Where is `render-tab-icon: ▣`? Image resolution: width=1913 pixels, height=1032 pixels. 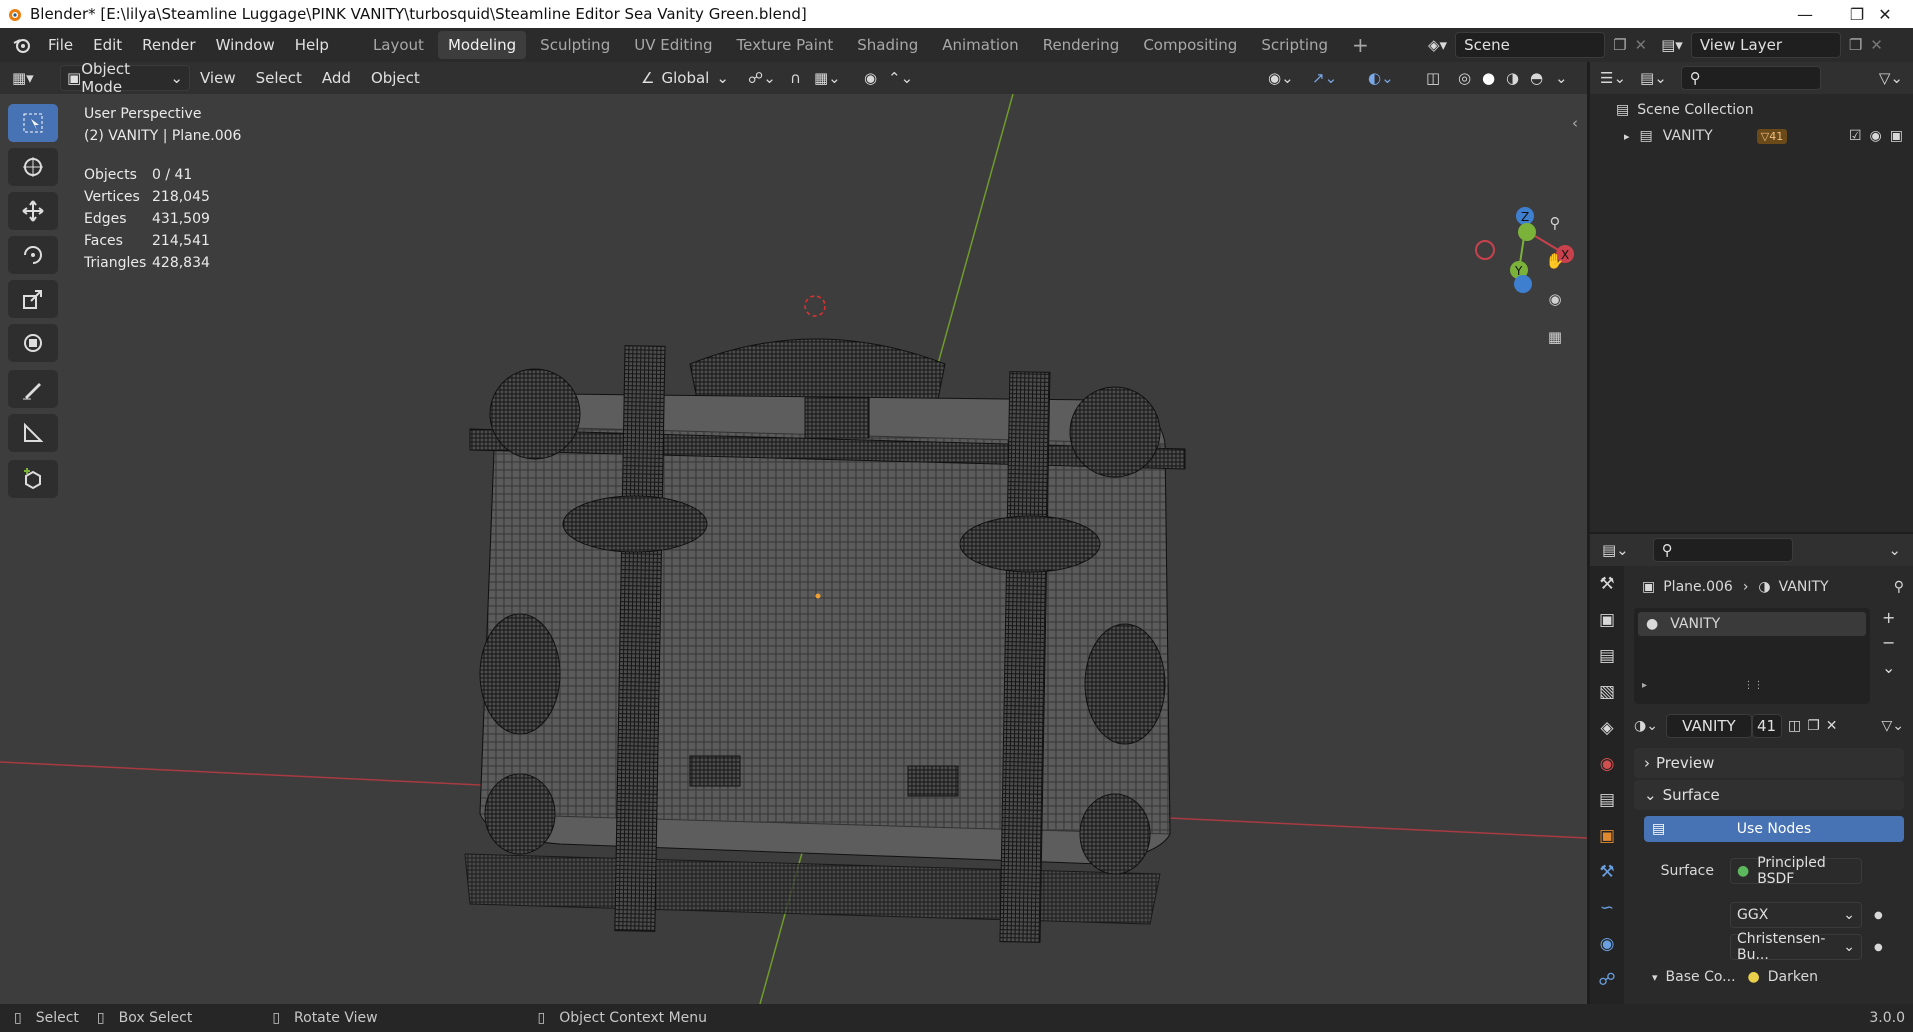
render-tab-icon: ▣ is located at coordinates (1607, 620).